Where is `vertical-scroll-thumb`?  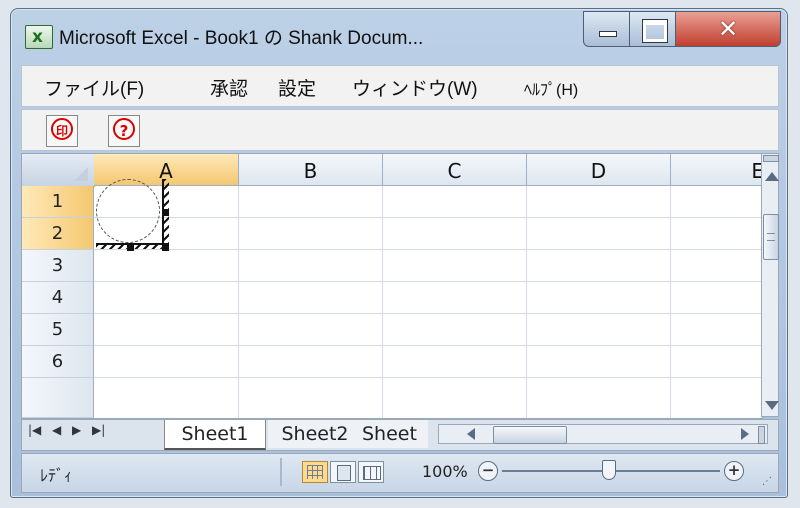 vertical-scroll-thumb is located at coordinates (771, 237).